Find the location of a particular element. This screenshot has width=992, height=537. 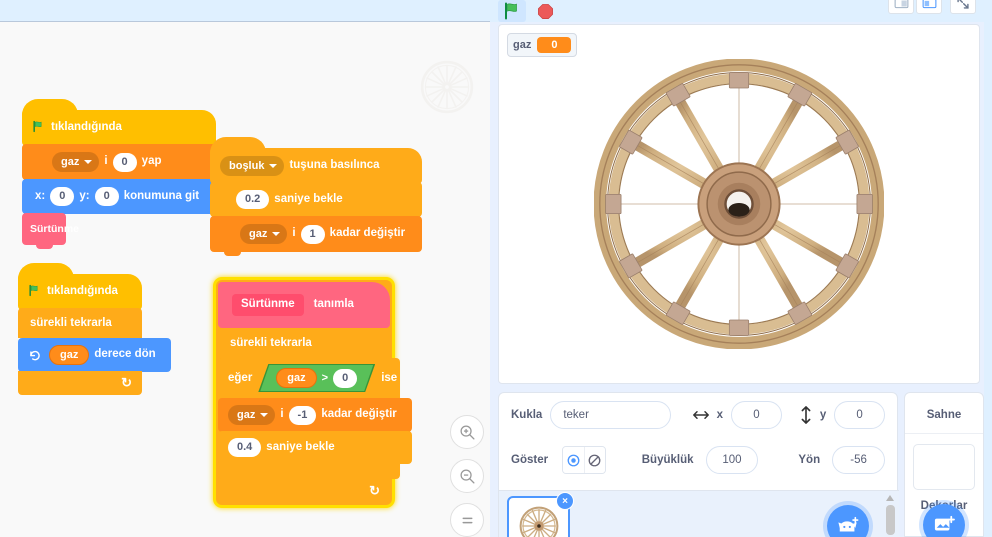

loop-arrow-icon: ↻ is located at coordinates (374, 490).